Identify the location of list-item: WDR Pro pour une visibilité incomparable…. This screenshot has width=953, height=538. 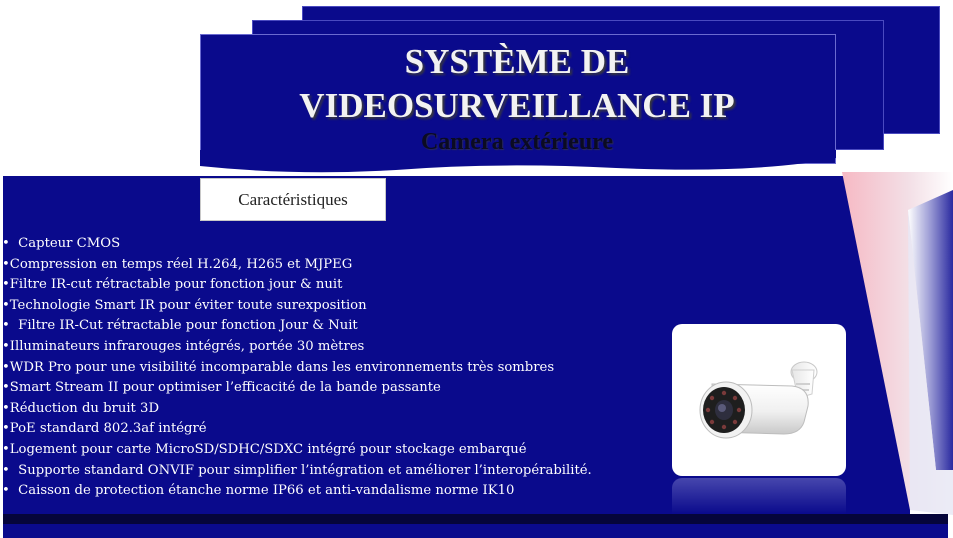
(337, 368).